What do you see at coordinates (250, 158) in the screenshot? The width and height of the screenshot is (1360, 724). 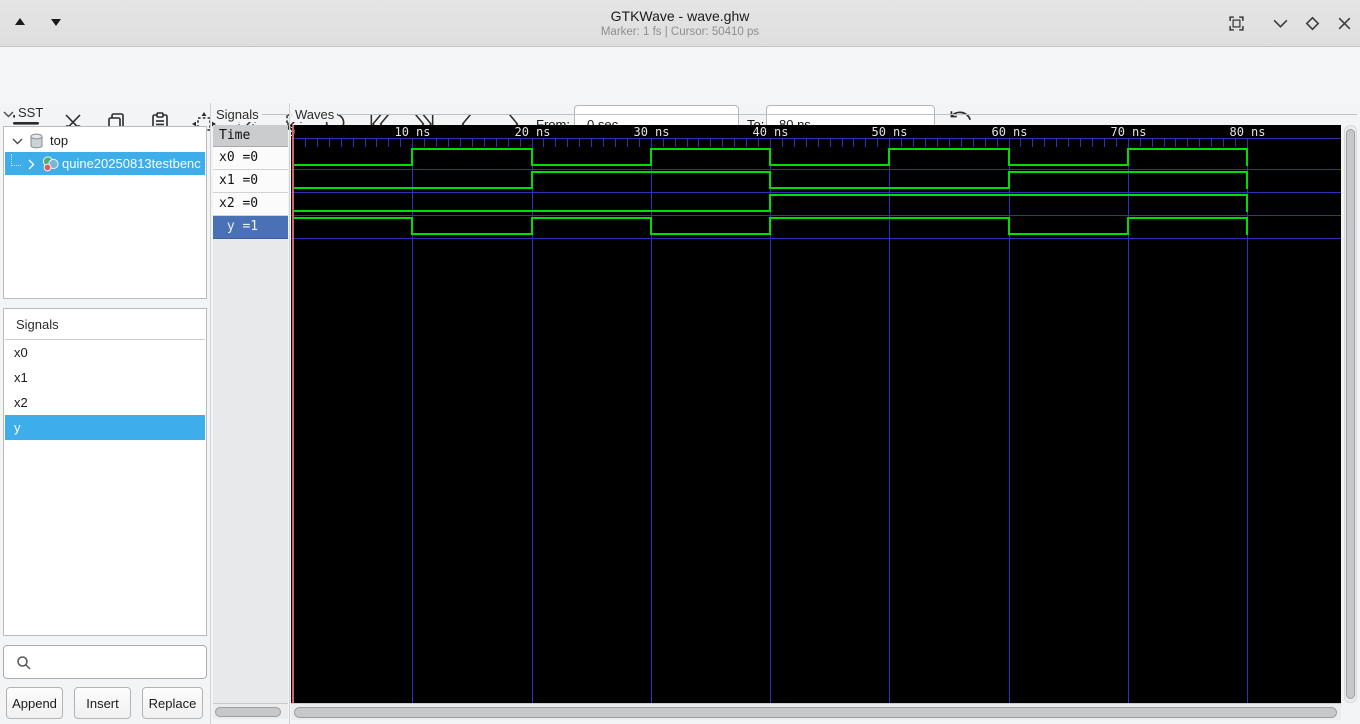 I see `signal-name-x0: x0 =0` at bounding box center [250, 158].